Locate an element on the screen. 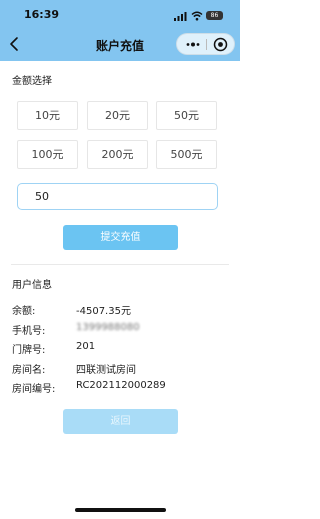 The image size is (320, 519). navbar: 账户充值 is located at coordinates (120, 44).